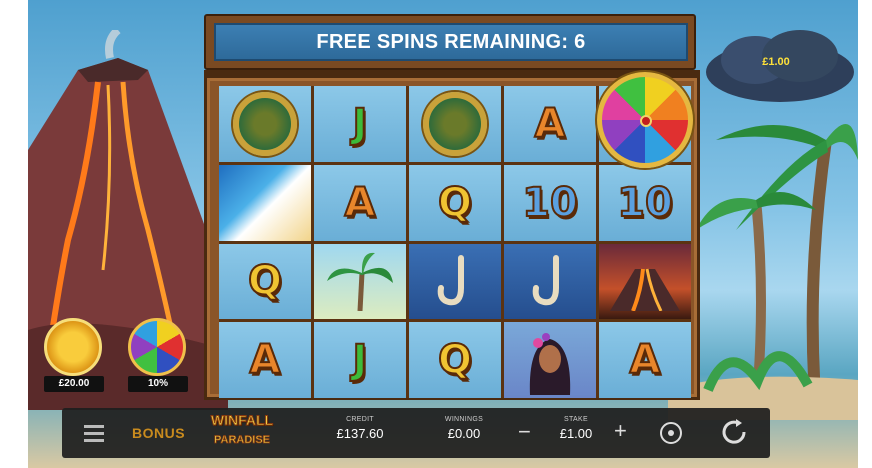 The height and width of the screenshot is (468, 872). What do you see at coordinates (360, 419) in the screenshot?
I see `credit-label: CREDIT` at bounding box center [360, 419].